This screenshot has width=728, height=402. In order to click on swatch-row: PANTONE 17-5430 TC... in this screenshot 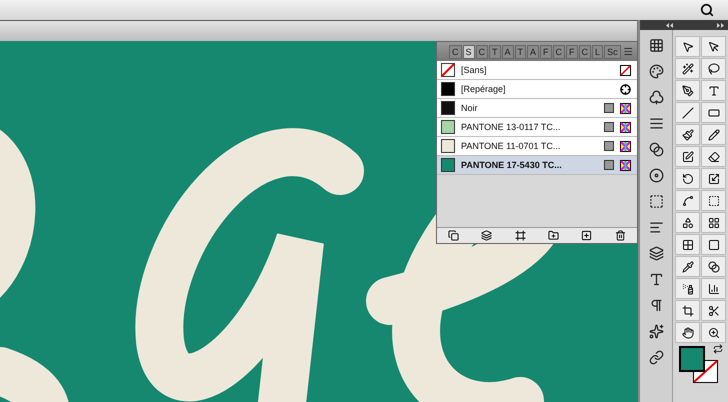, I will do `click(537, 165)`.